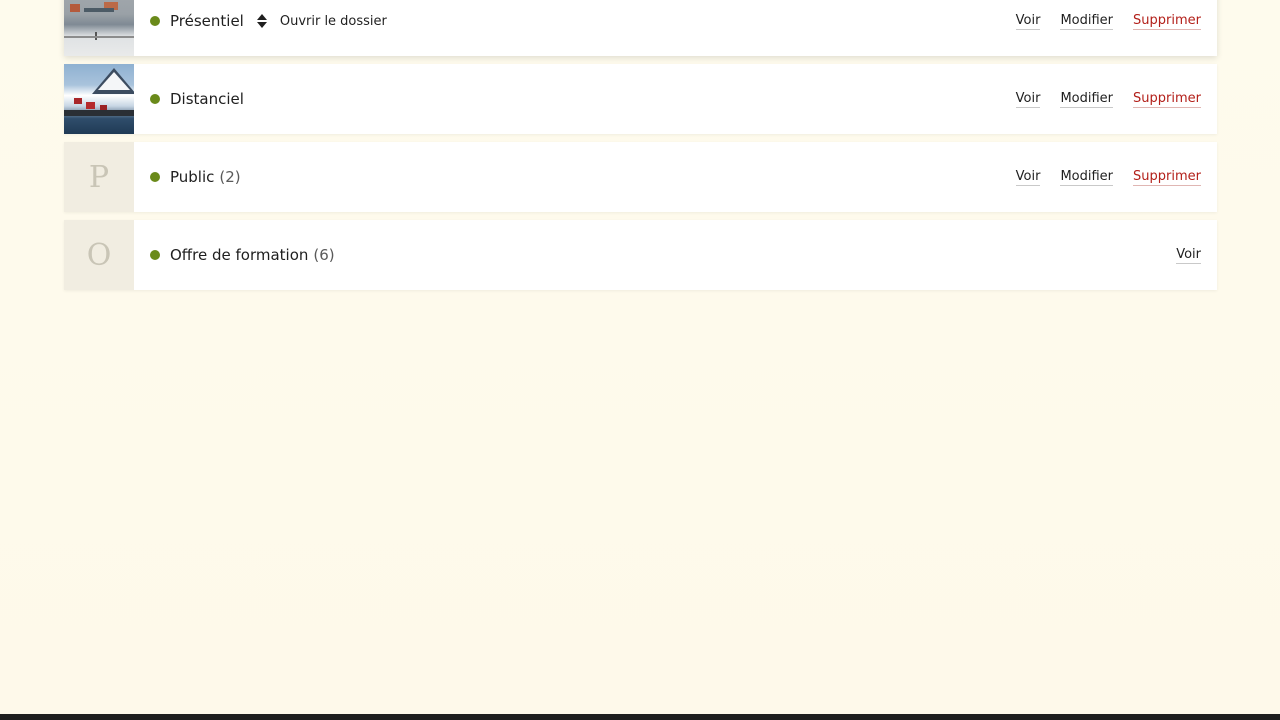 The height and width of the screenshot is (720, 1280). I want to click on item-title: Distanciel, so click(207, 99).